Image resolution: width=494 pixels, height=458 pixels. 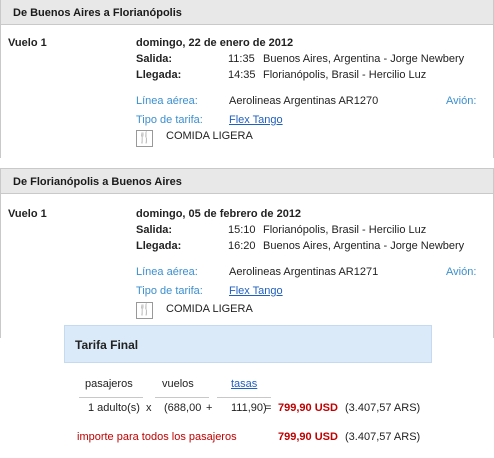 I want to click on arrival-time: 16:20, so click(x=242, y=246).